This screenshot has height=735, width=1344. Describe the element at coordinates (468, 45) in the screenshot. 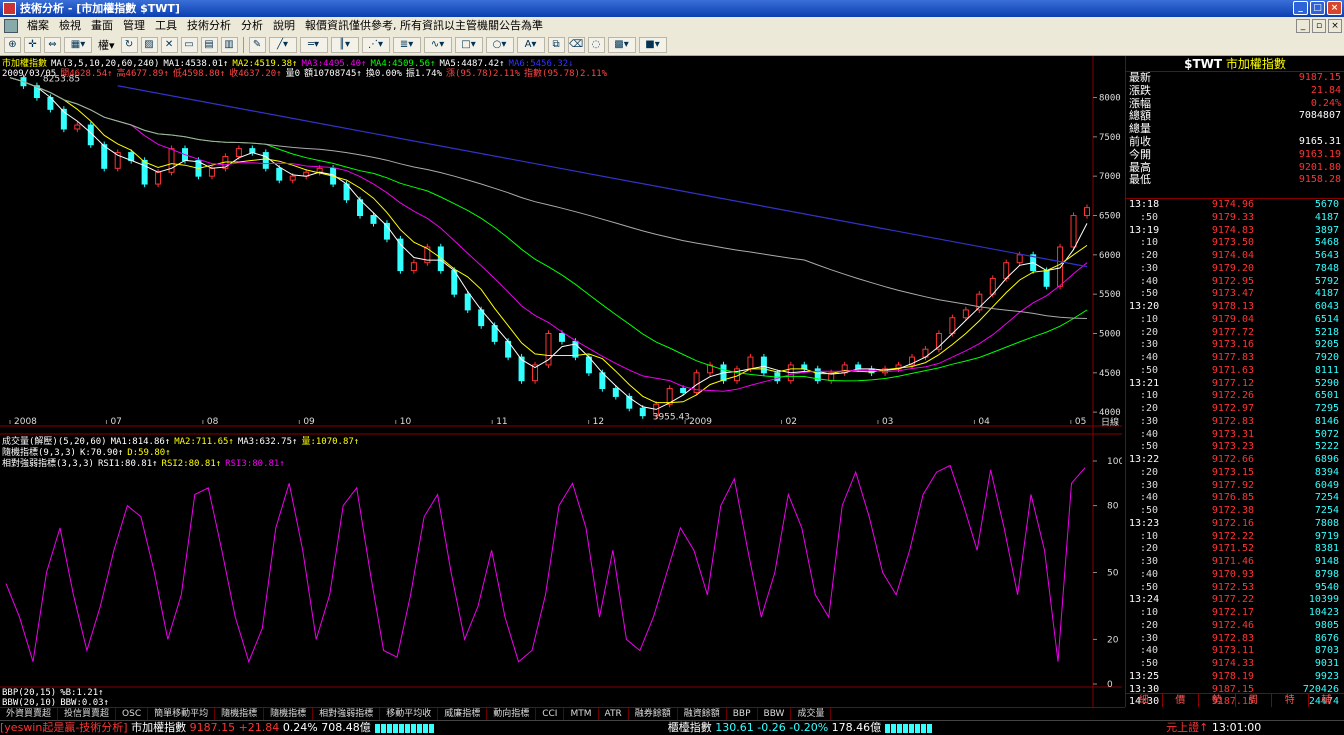

I see `rect-tool-icon: □▾` at that location.